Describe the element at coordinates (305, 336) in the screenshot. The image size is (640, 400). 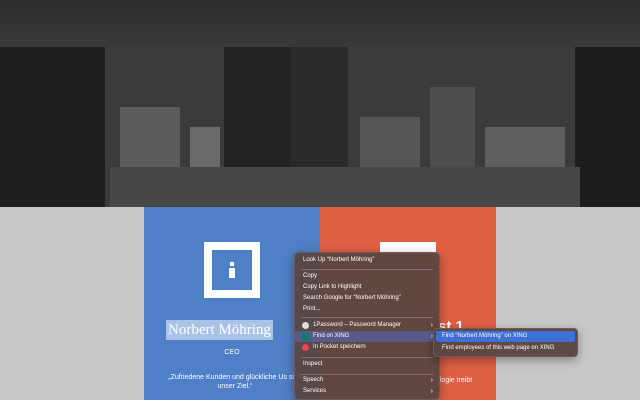
I see `xing-icon` at that location.